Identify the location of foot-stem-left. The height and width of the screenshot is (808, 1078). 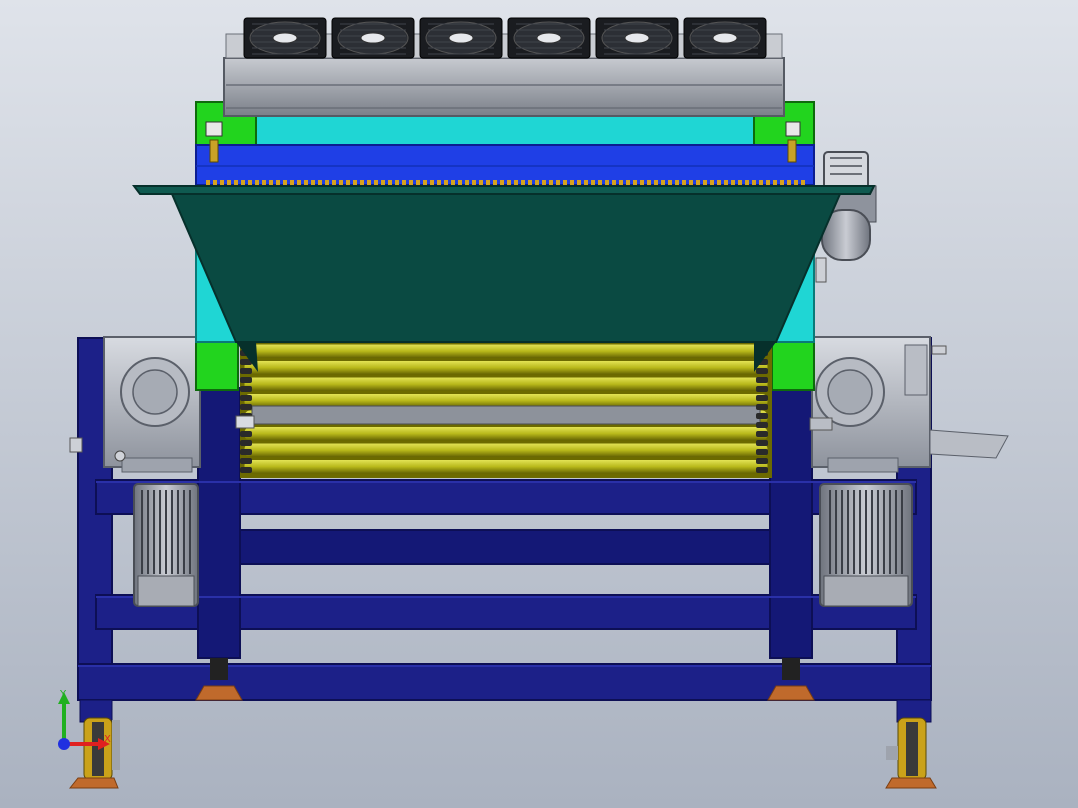
(219, 669).